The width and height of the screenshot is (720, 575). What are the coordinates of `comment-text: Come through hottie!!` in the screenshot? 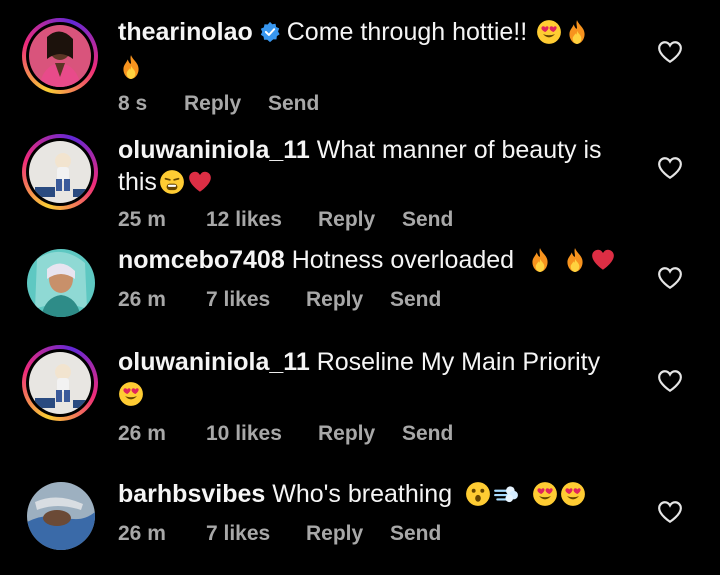 It's located at (407, 32).